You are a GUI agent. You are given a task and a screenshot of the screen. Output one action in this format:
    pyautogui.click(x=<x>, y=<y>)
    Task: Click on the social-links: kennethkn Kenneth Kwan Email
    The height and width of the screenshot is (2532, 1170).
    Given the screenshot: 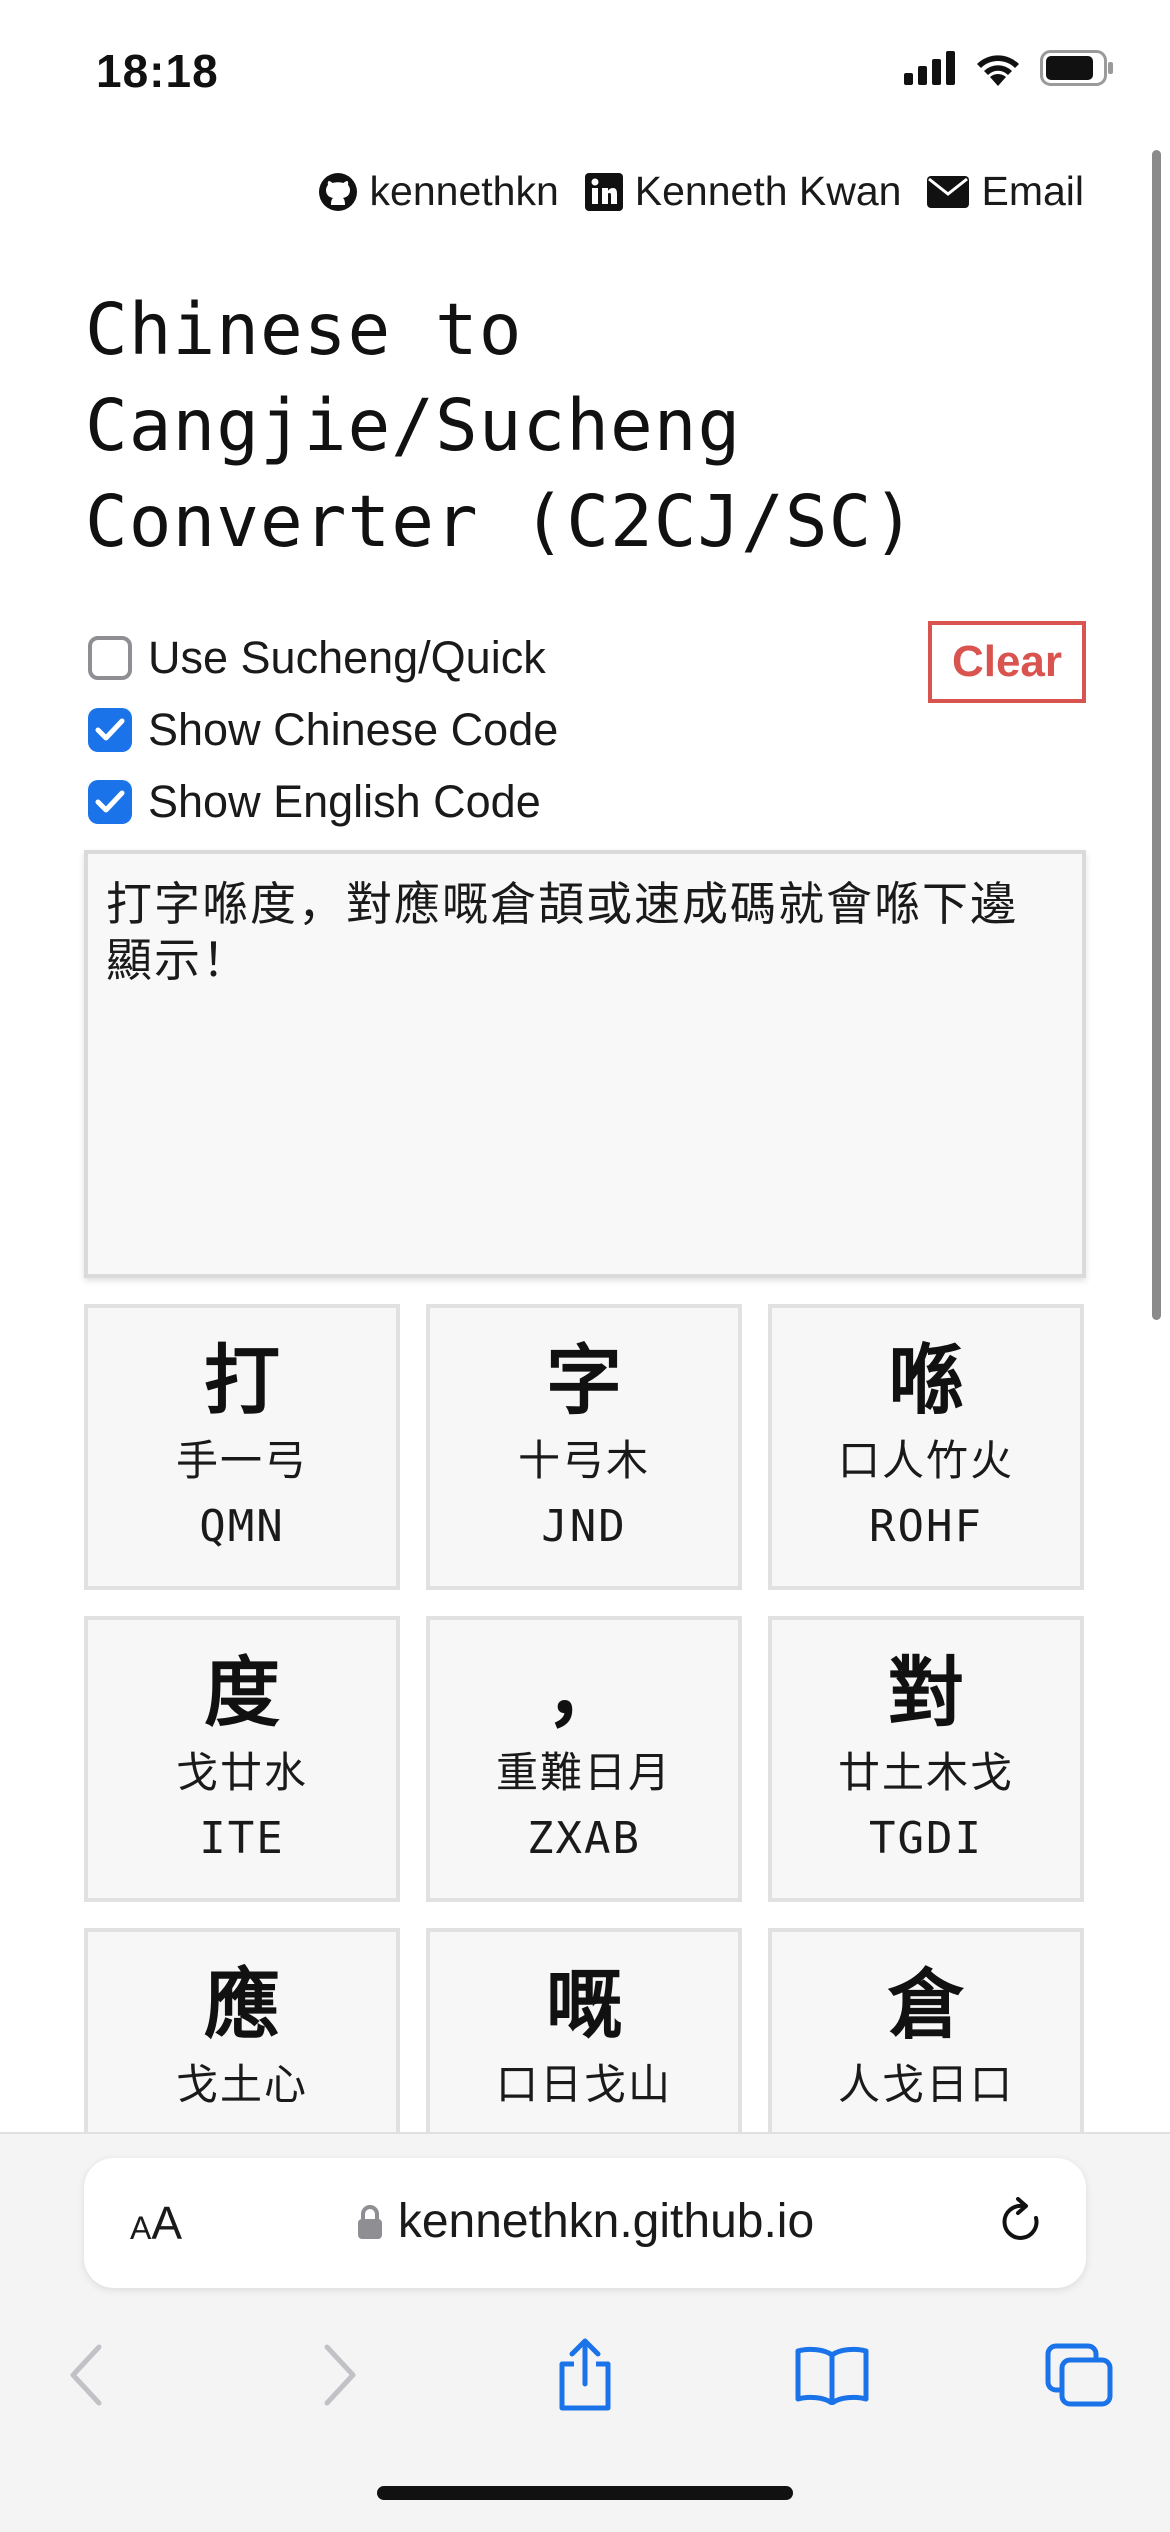 What is the action you would take?
    pyautogui.click(x=701, y=191)
    